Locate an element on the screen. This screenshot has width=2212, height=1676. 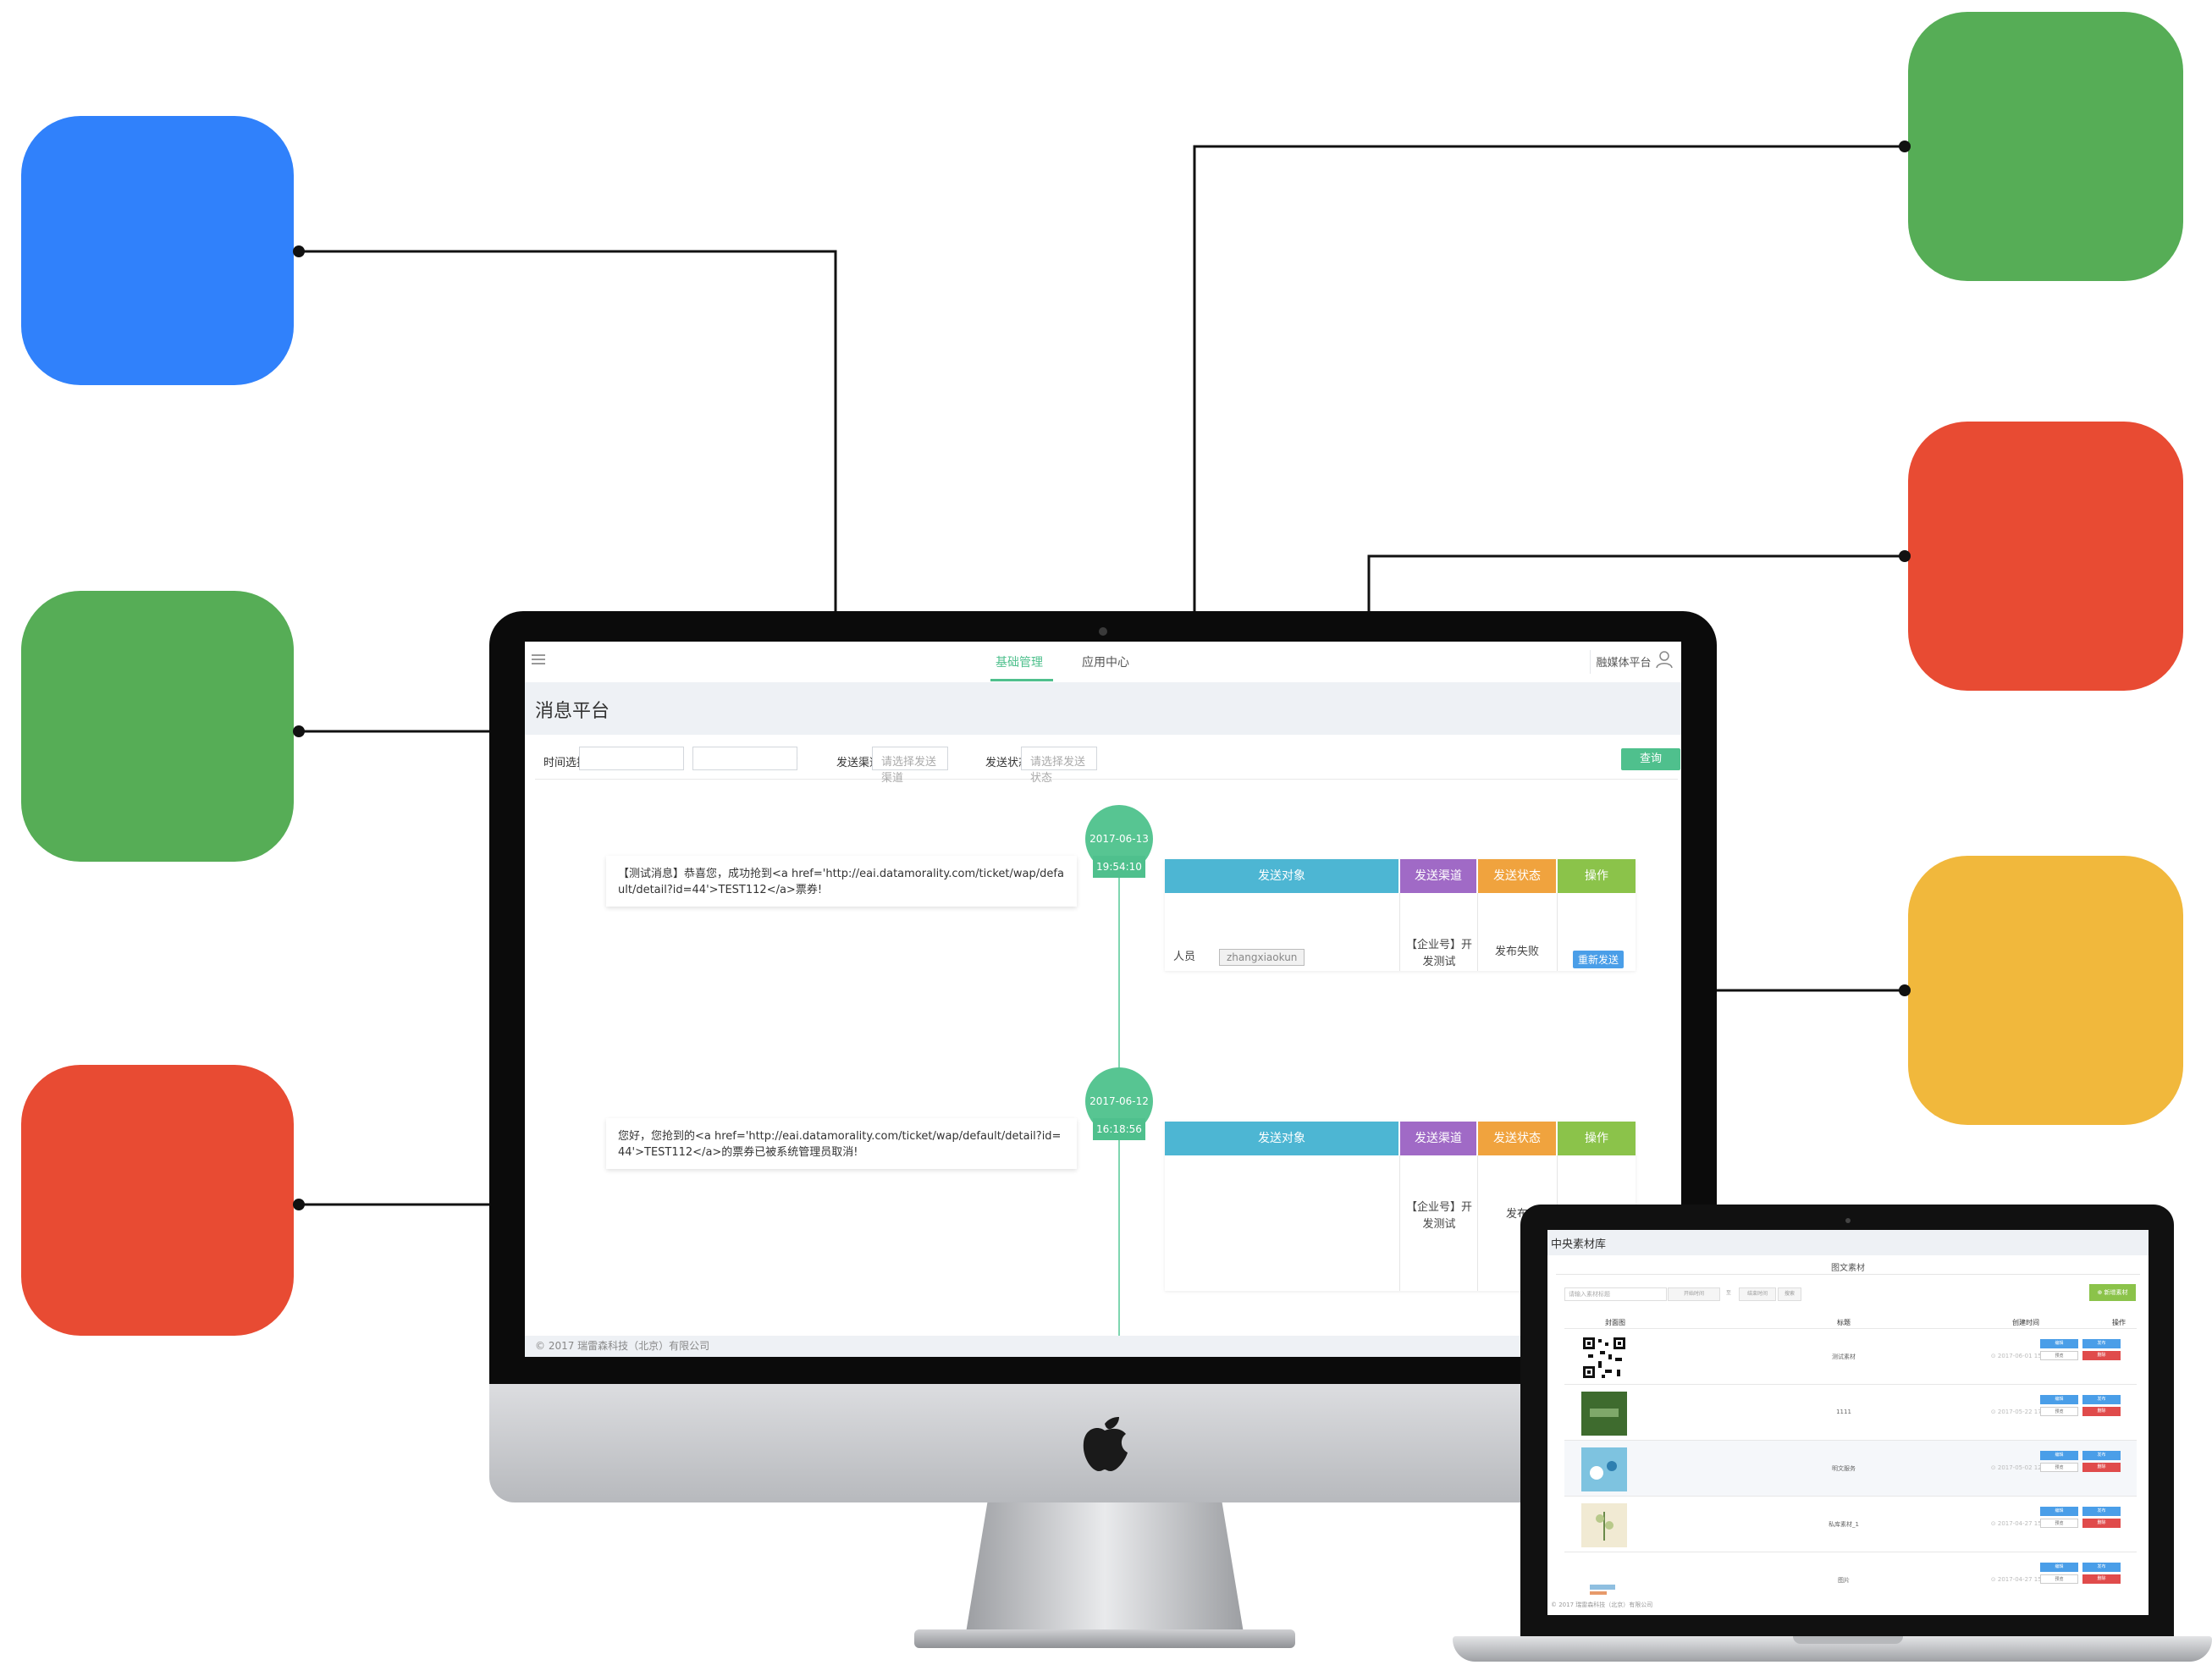
start-time-input is located at coordinates (631, 758).